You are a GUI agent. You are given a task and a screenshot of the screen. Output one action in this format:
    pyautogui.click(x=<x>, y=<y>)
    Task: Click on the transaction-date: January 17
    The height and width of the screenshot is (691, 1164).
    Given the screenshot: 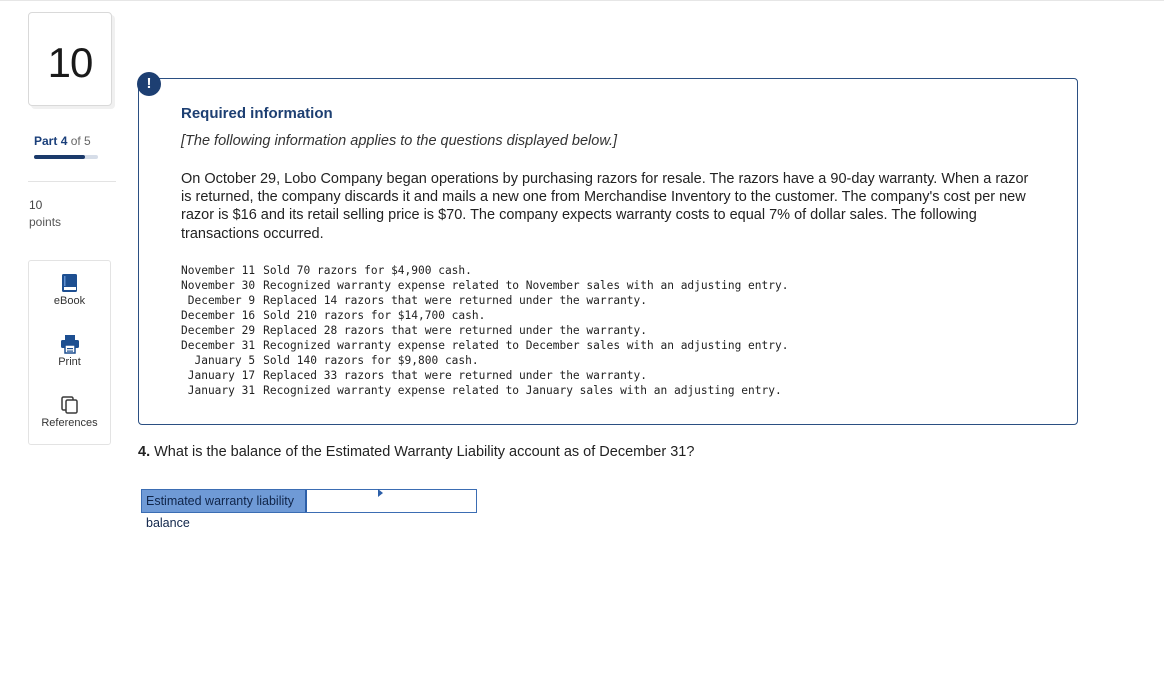 What is the action you would take?
    pyautogui.click(x=221, y=375)
    